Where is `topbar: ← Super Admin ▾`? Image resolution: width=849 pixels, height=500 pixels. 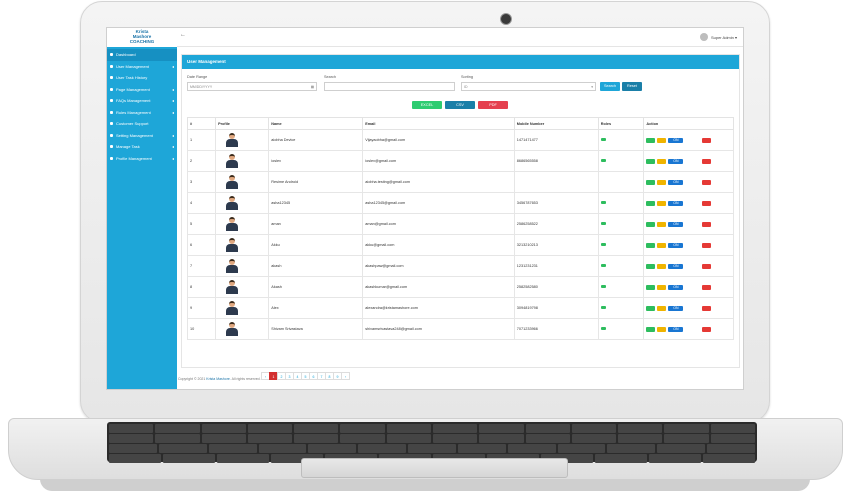 topbar: ← Super Admin ▾ is located at coordinates (460, 37).